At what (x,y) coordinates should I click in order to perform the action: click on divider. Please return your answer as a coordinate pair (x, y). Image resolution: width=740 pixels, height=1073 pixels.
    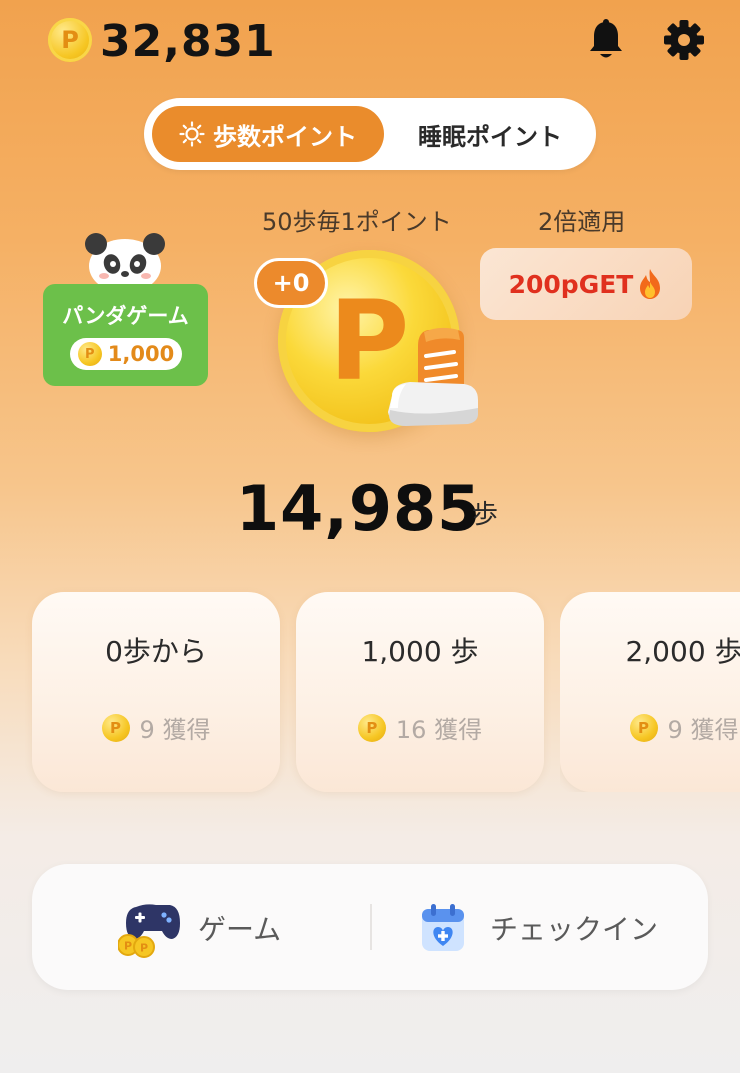
    Looking at the image, I should click on (371, 927).